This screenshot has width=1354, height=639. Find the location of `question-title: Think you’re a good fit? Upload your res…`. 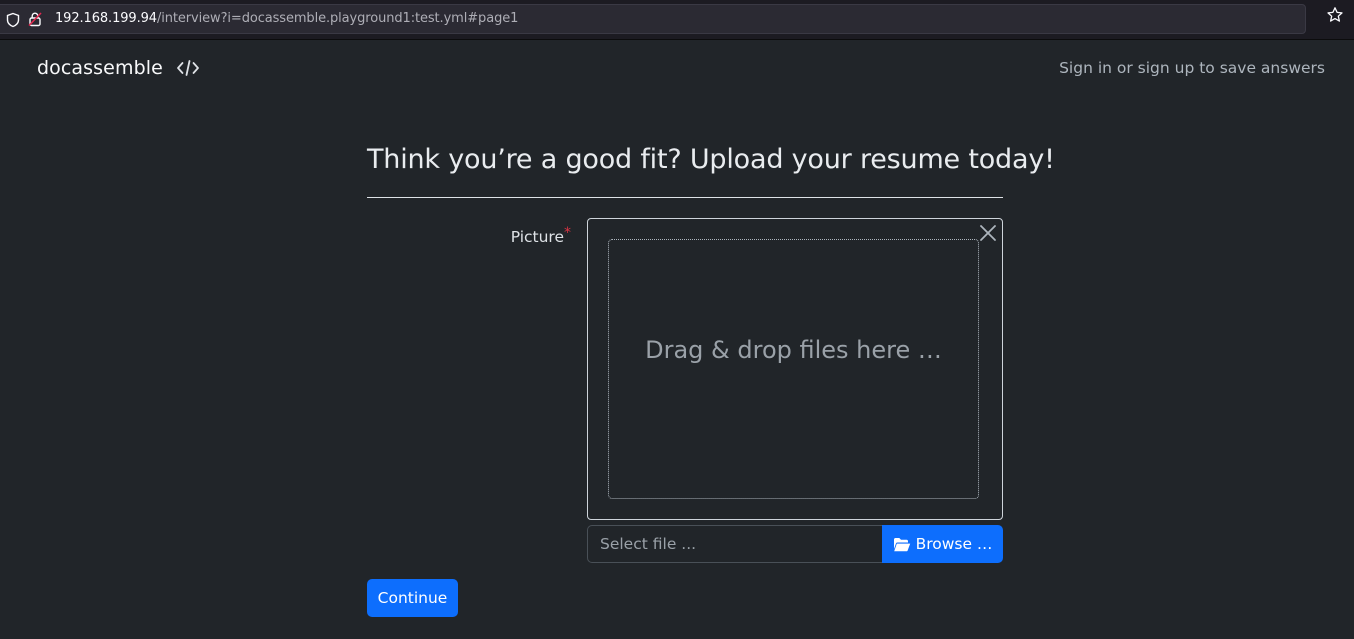

question-title: Think you’re a good fit? Upload your res… is located at coordinates (711, 159).